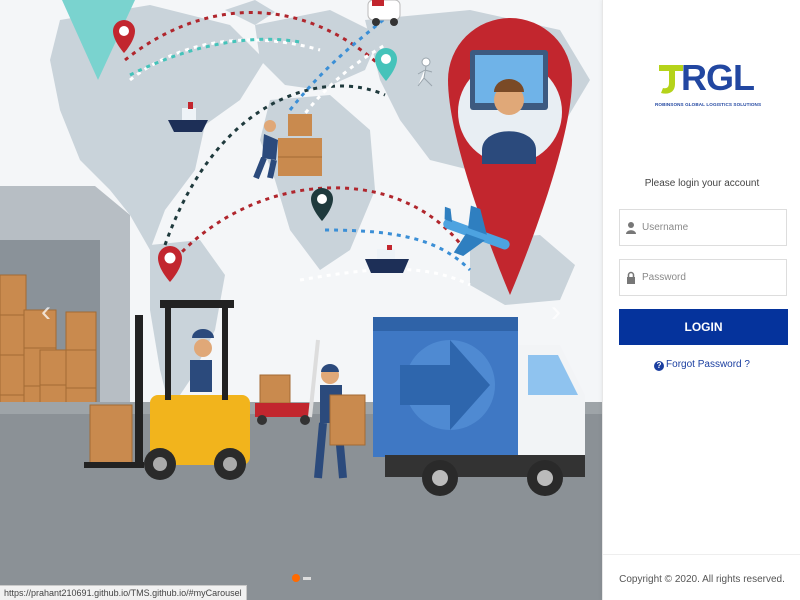 The image size is (800, 600). Describe the element at coordinates (296, 578) in the screenshot. I see `carousel-indicator-active` at that location.